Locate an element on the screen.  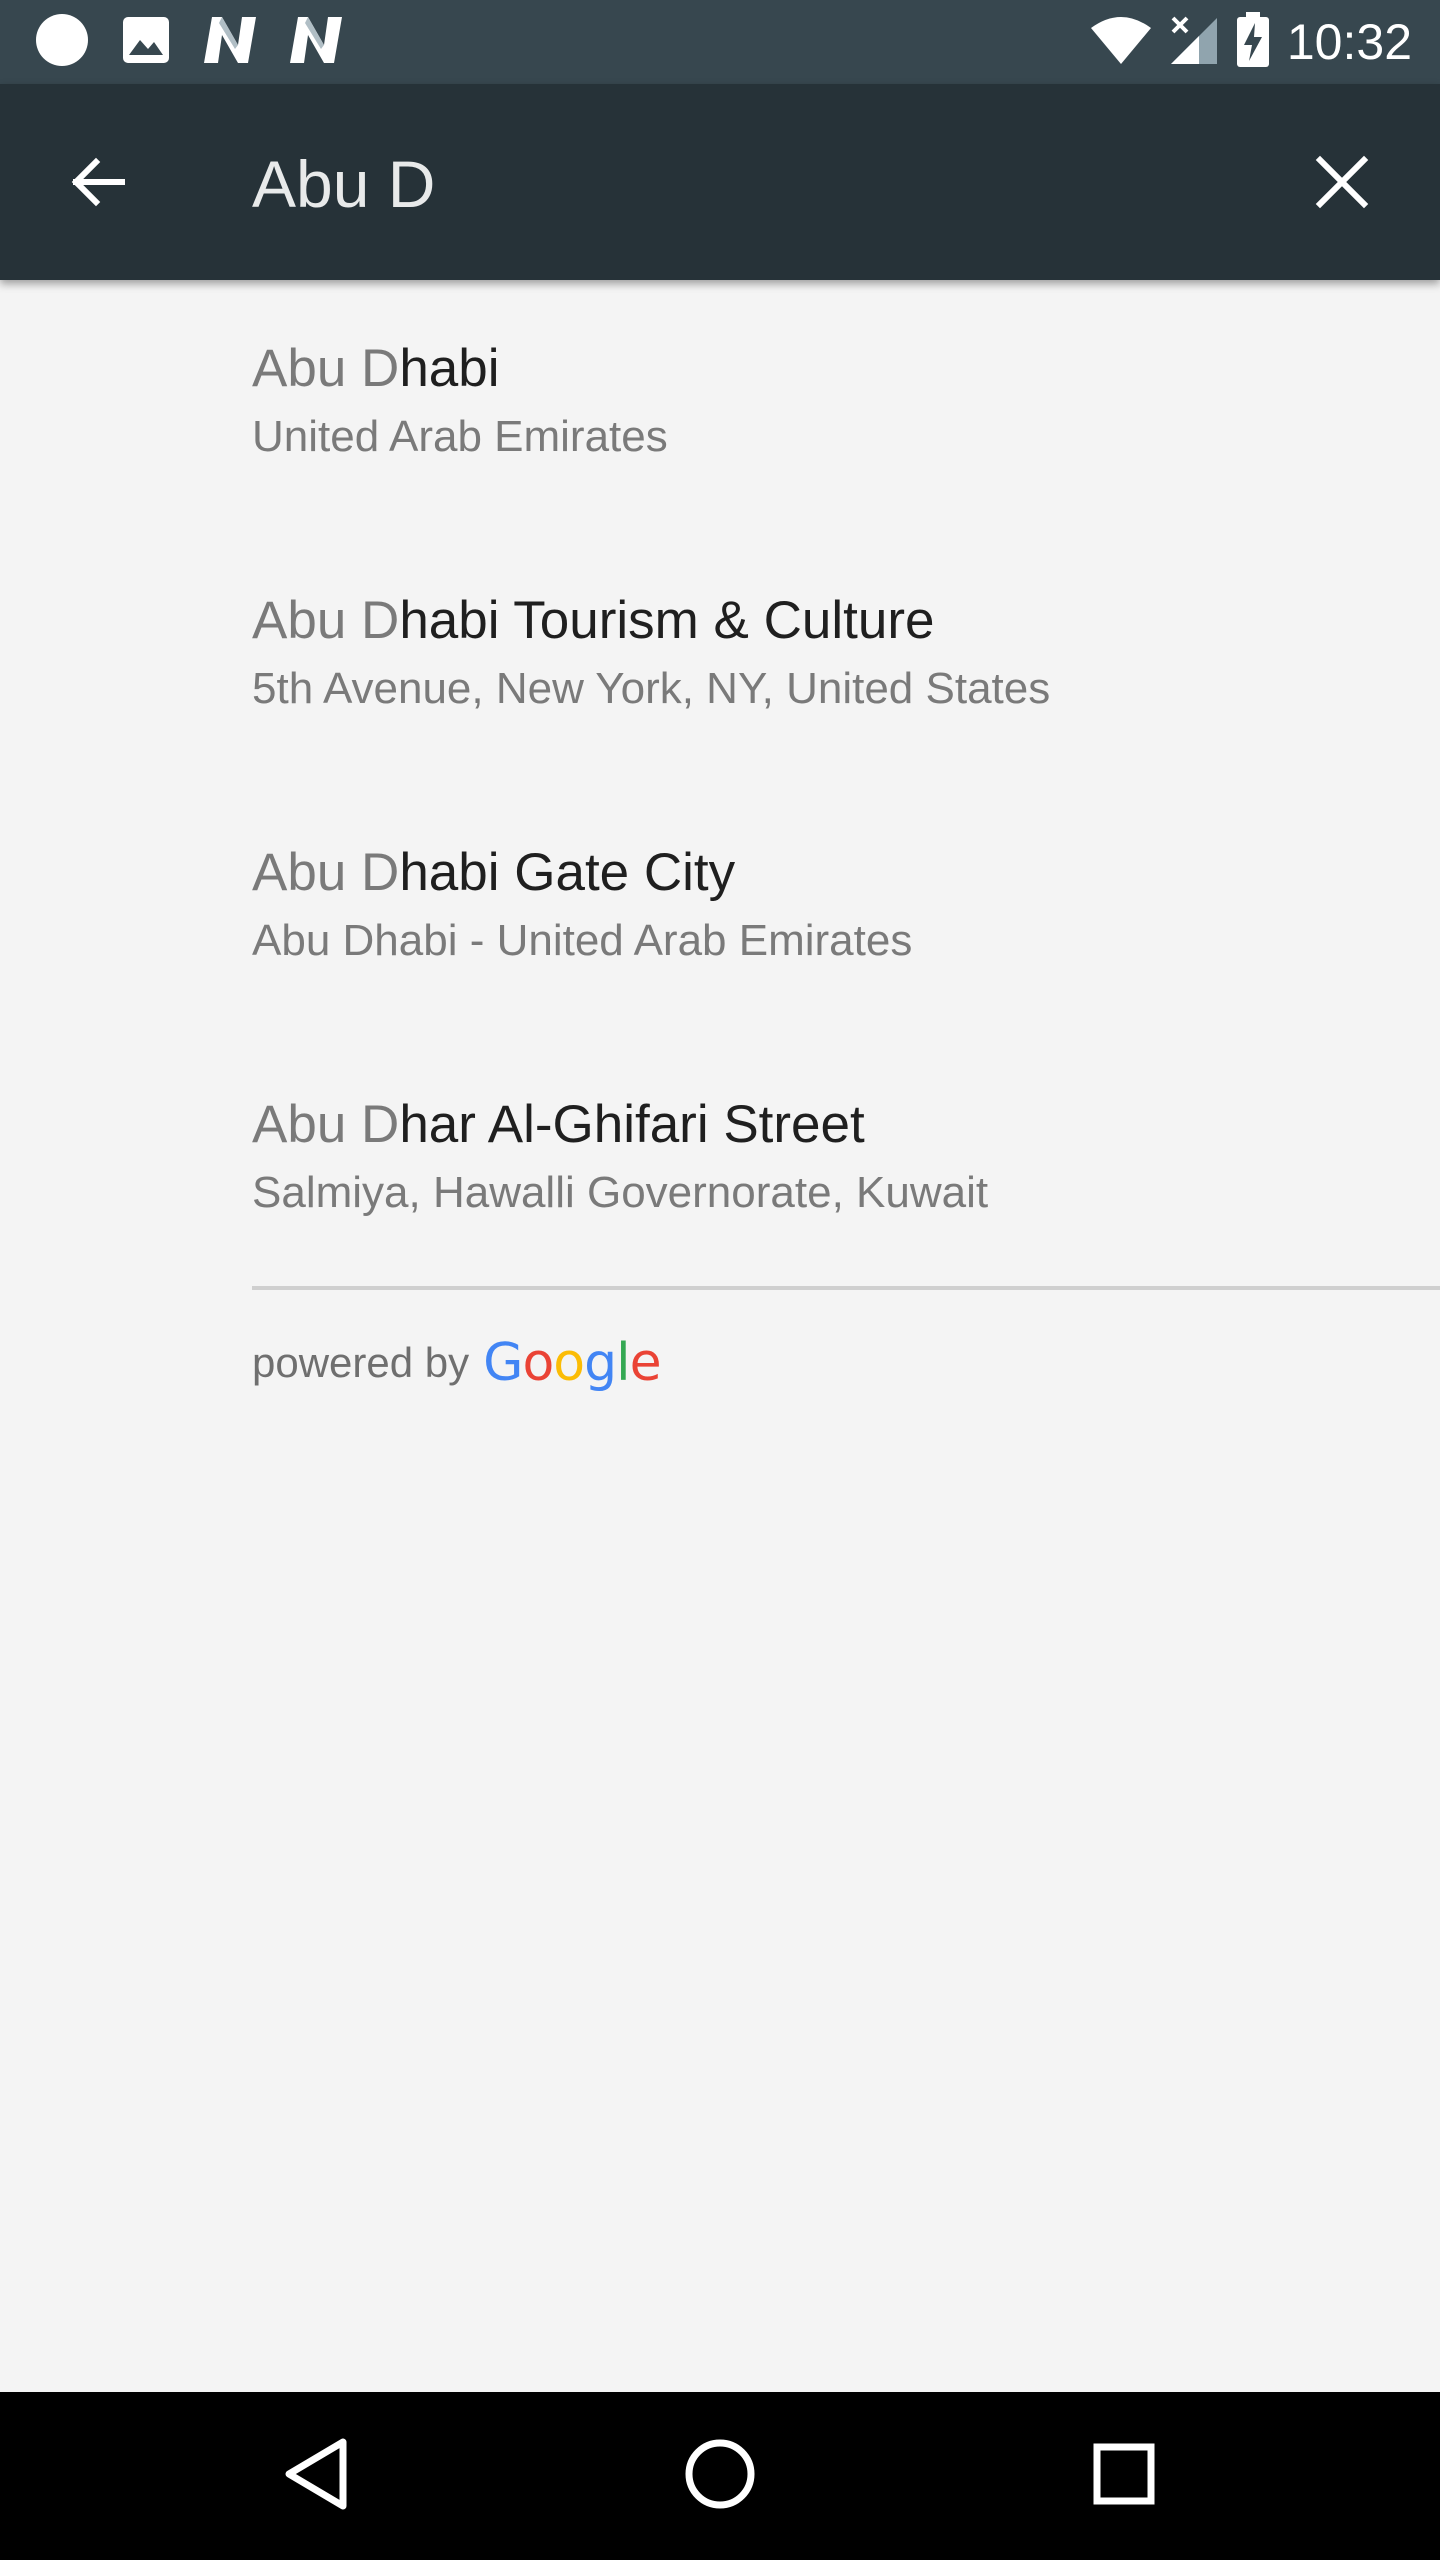
system-icons: 10:32 is located at coordinates (1242, 42).